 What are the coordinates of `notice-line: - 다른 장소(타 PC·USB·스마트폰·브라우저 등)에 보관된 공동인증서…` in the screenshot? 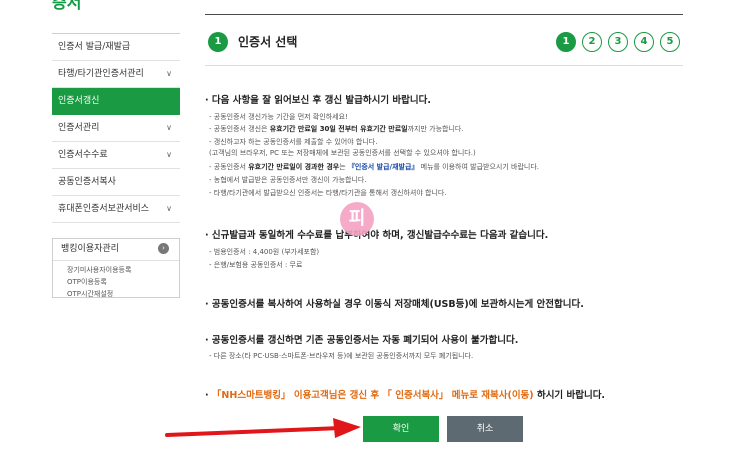 It's located at (341, 356).